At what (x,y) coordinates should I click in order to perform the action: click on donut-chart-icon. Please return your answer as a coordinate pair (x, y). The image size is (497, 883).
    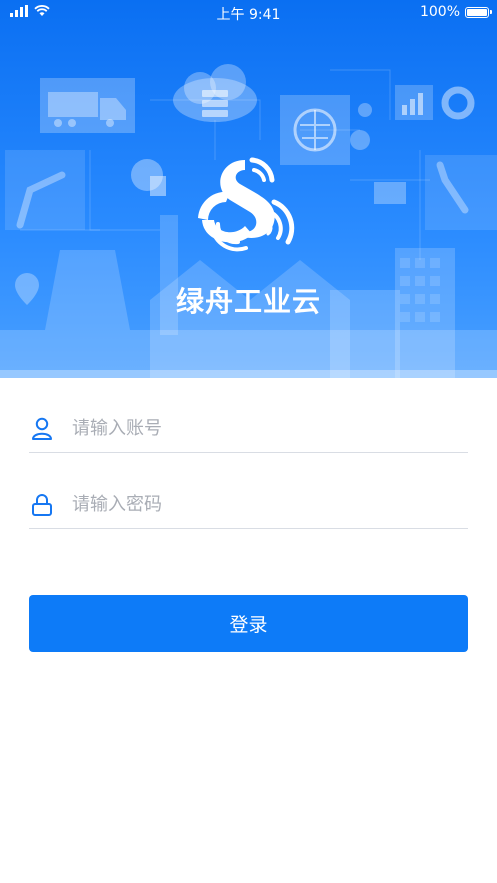
    Looking at the image, I should click on (458, 103).